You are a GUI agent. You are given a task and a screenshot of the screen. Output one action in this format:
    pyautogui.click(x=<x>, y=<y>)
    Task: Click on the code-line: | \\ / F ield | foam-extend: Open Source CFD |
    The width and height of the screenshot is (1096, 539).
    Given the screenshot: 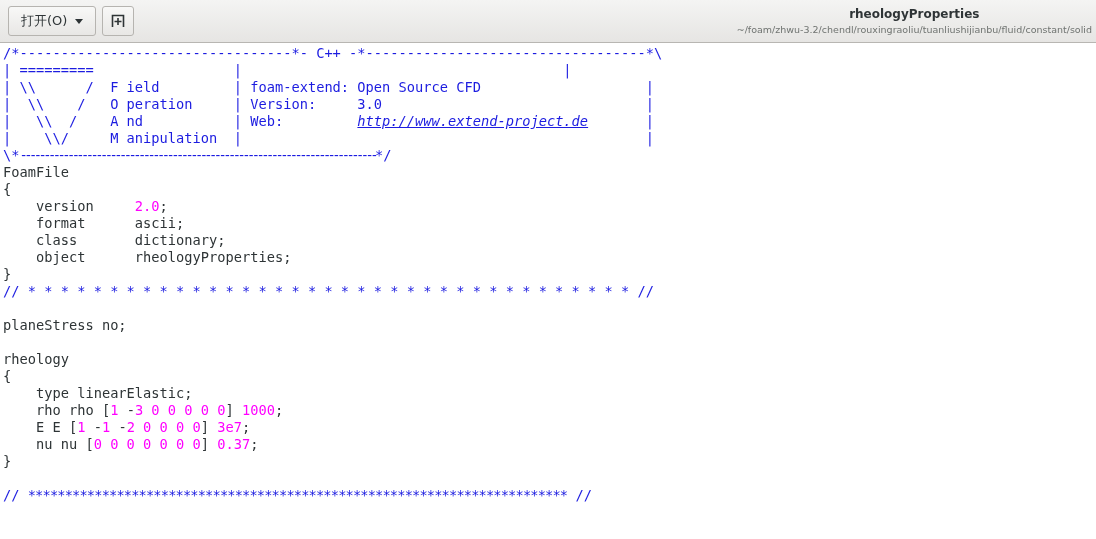 What is the action you would take?
    pyautogui.click(x=328, y=87)
    